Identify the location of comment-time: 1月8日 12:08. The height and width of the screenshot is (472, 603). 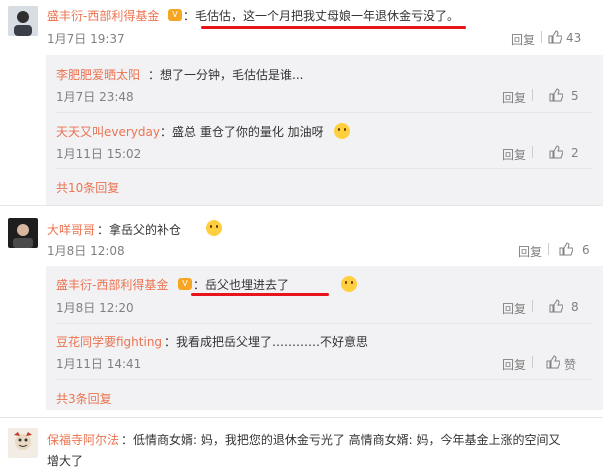
(86, 251).